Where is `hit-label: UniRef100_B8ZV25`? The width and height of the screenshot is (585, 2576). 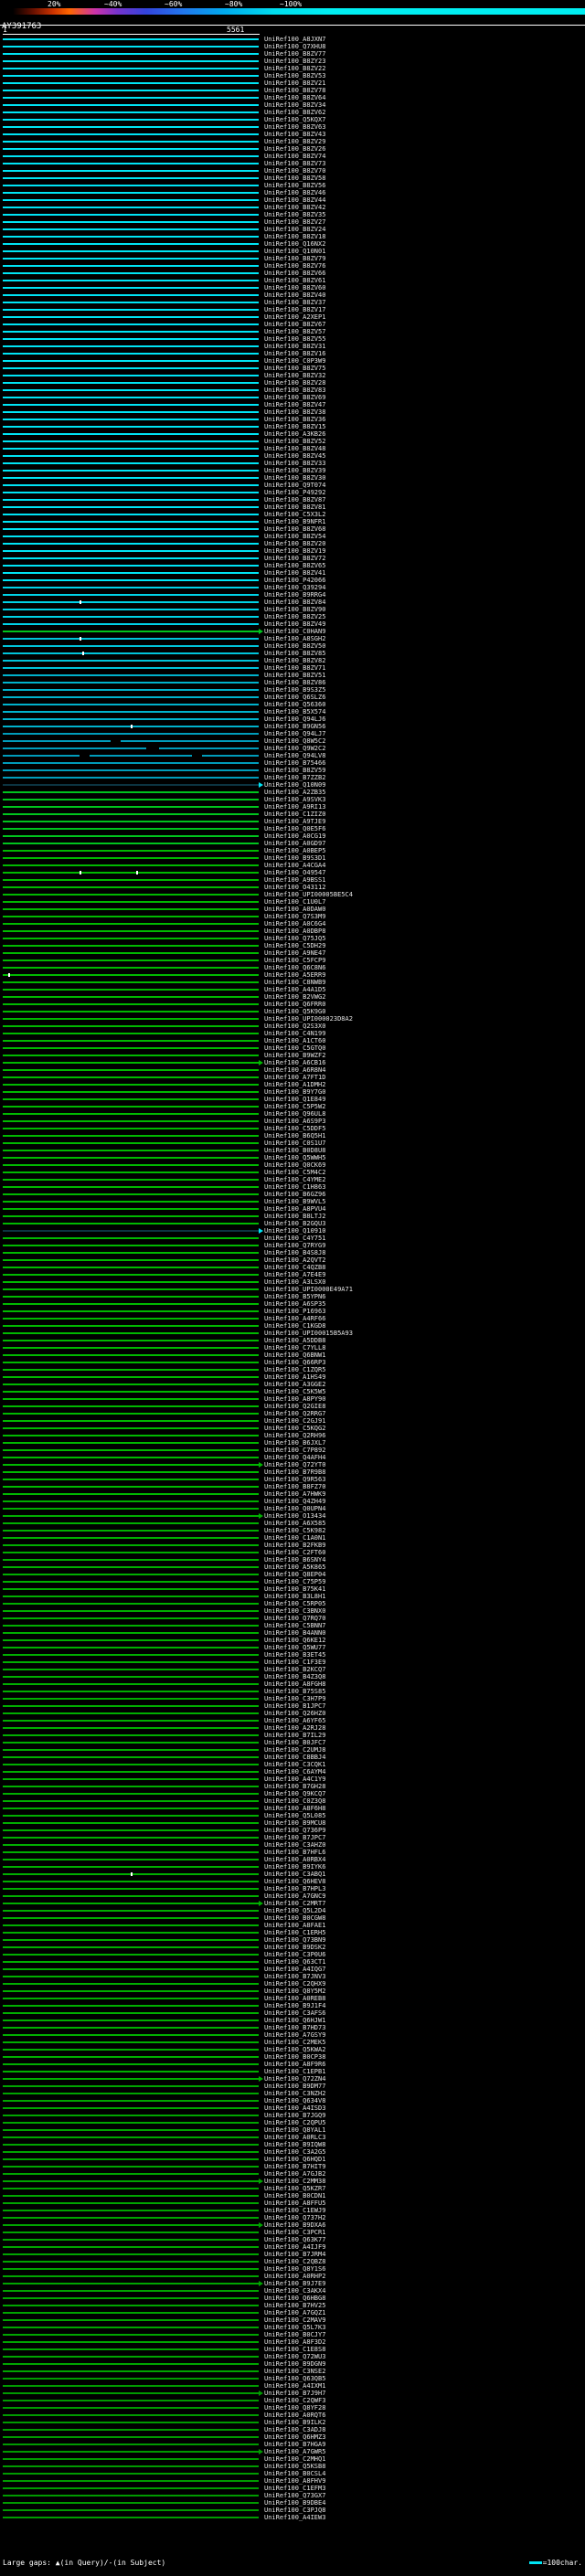 hit-label: UniRef100_B8ZV25 is located at coordinates (295, 616).